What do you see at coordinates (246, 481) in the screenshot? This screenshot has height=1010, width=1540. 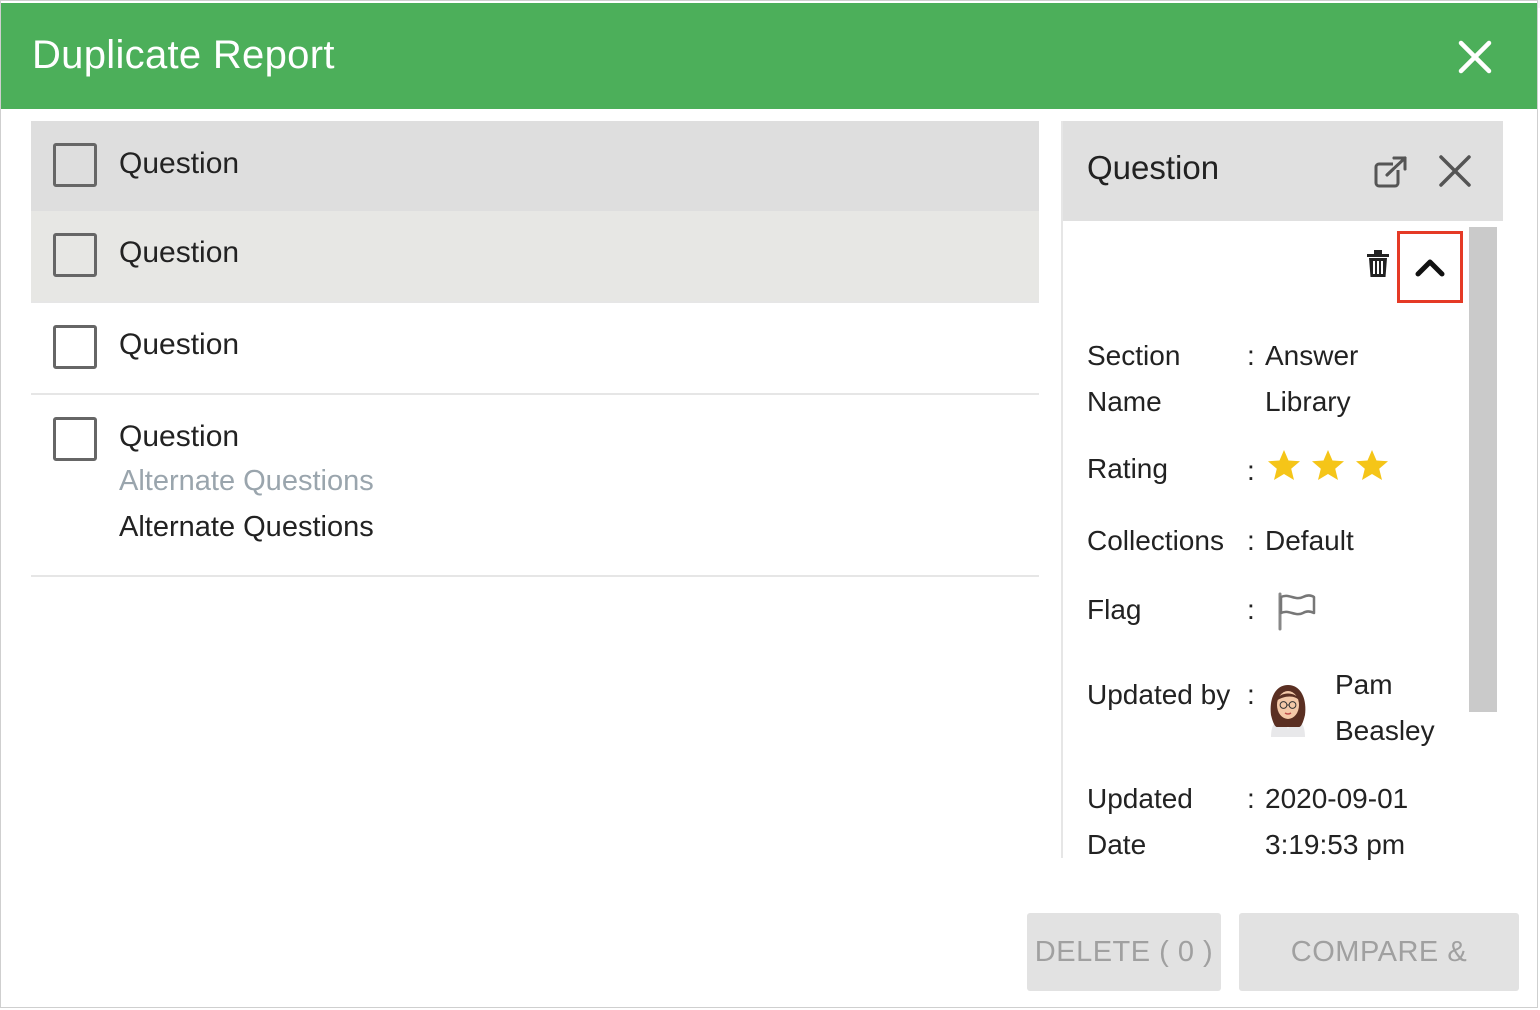 I see `alternate-questions-label-muted: Alternate Questions` at bounding box center [246, 481].